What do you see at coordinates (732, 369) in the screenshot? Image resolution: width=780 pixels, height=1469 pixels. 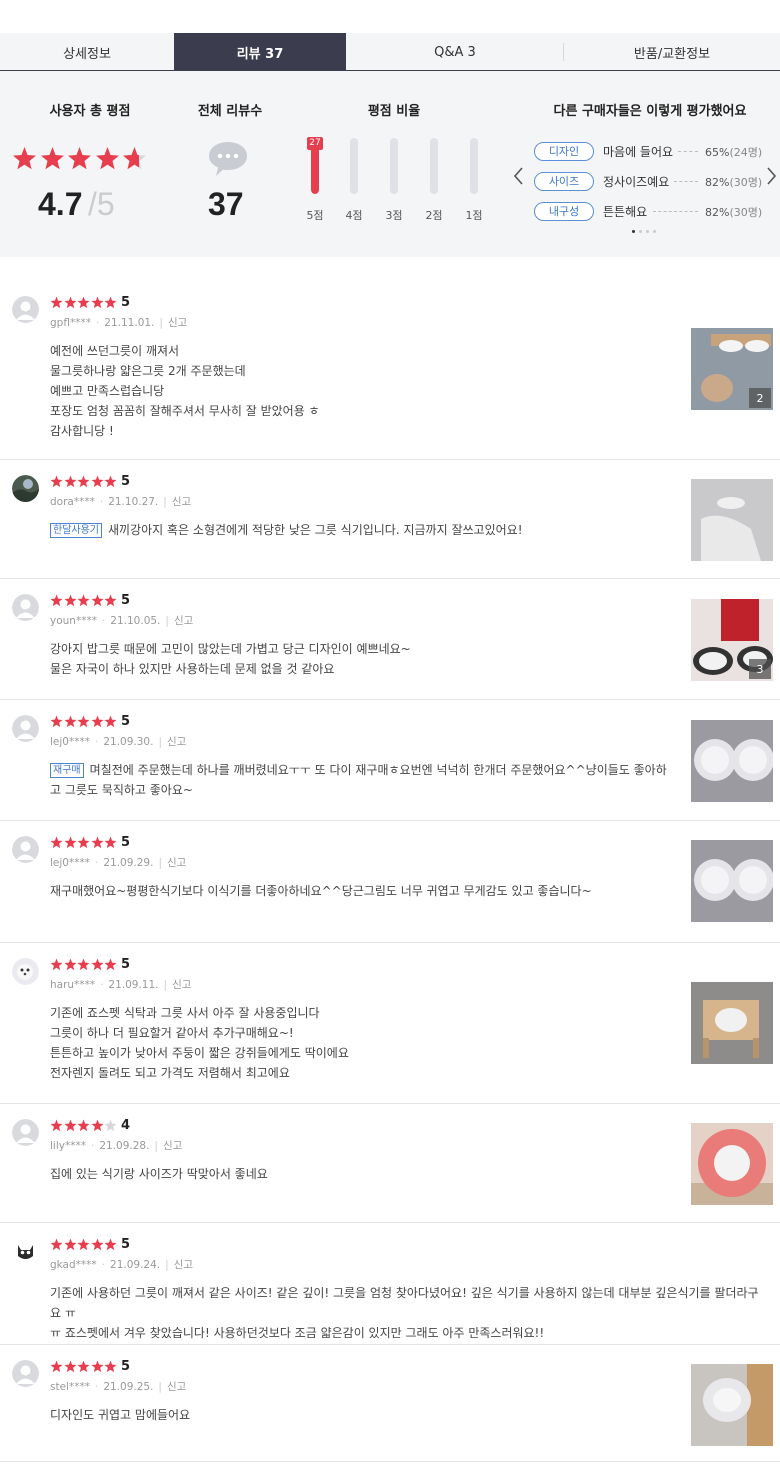 I see `review-photo: 2` at bounding box center [732, 369].